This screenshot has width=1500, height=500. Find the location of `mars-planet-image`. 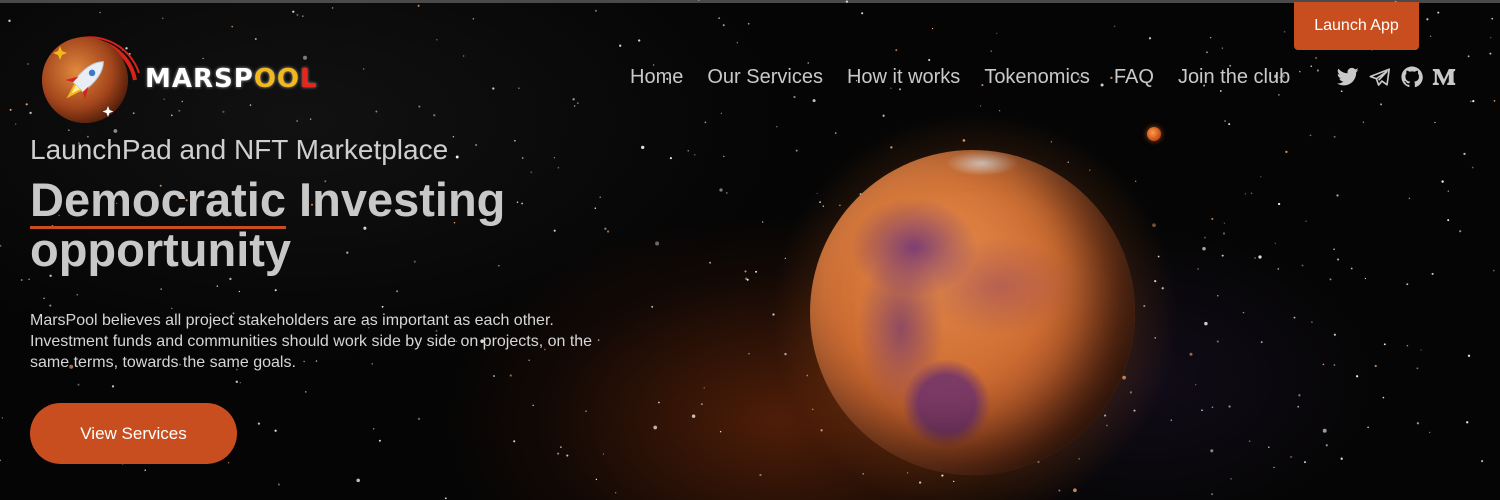

mars-planet-image is located at coordinates (972, 312).